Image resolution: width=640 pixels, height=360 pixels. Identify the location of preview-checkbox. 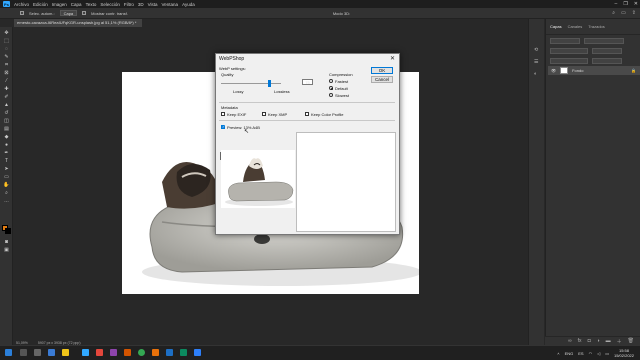
(223, 126).